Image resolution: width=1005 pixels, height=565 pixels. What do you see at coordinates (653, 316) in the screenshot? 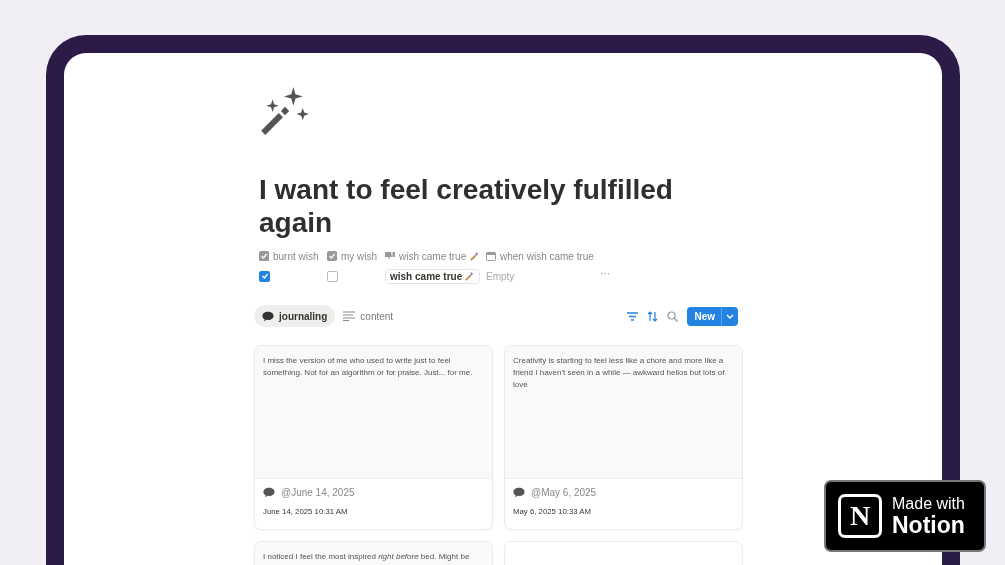
I see `sort-icon` at bounding box center [653, 316].